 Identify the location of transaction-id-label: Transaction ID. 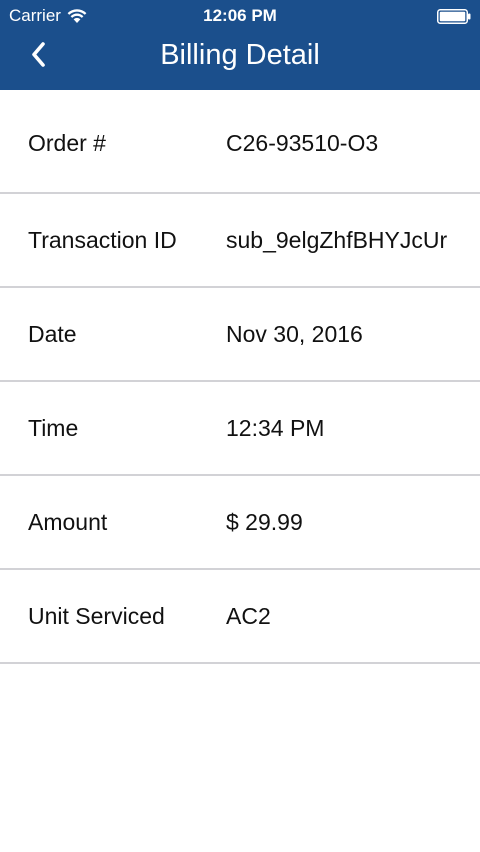
(102, 240).